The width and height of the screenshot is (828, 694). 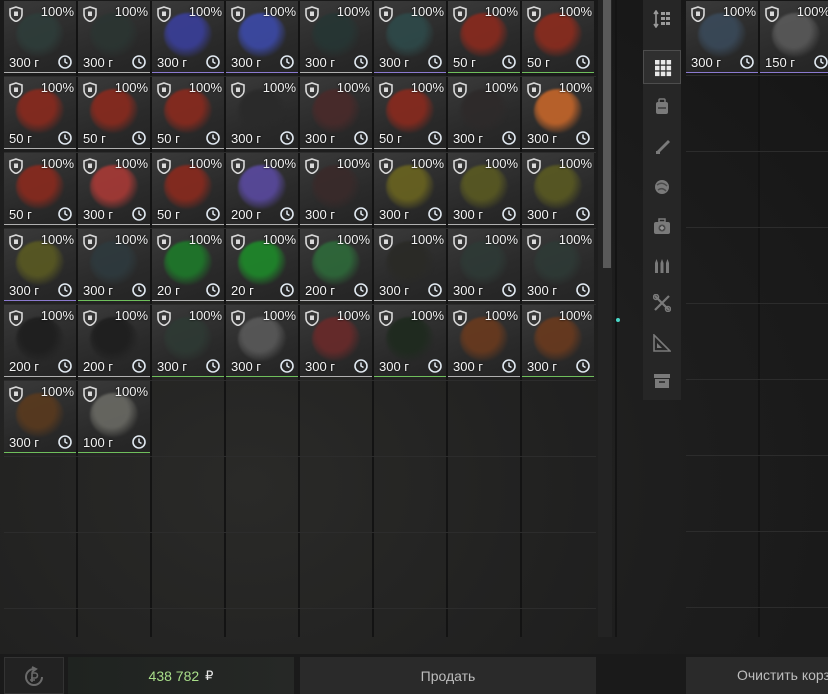 What do you see at coordinates (448, 675) in the screenshot?
I see `sell-button: Продать` at bounding box center [448, 675].